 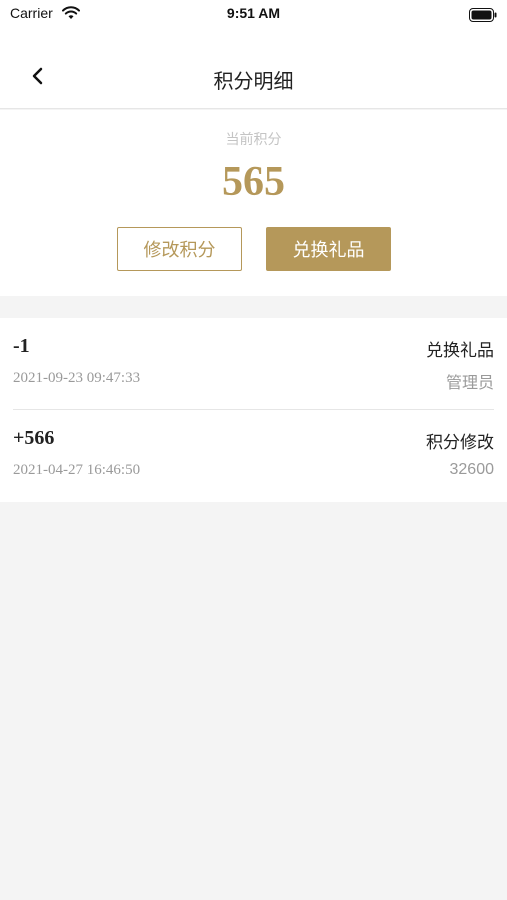 I want to click on list-item: -1 2021-09-23 09:47:33 兑换礼品 管理员, so click(x=253, y=364).